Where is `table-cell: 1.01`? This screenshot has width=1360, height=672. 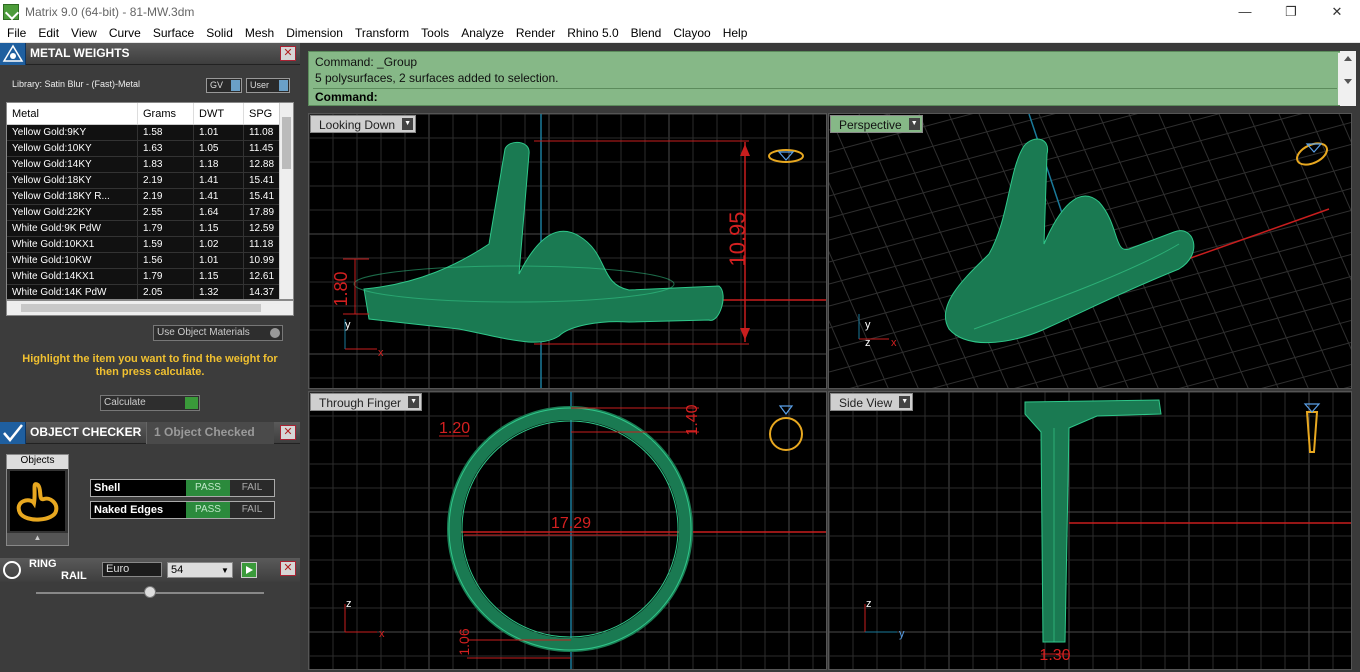
table-cell: 1.01 is located at coordinates (219, 260).